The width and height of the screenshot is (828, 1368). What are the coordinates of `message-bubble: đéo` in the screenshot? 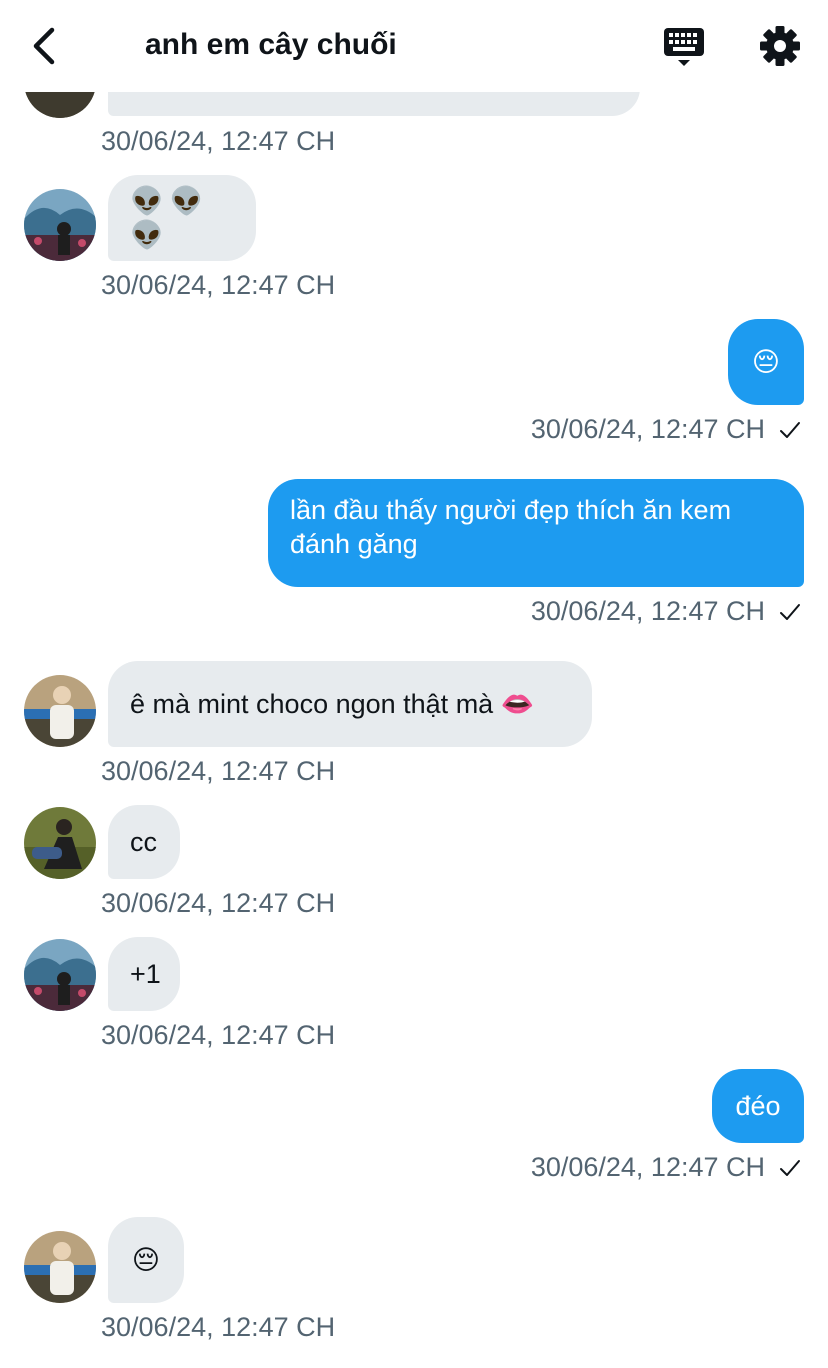 It's located at (758, 1106).